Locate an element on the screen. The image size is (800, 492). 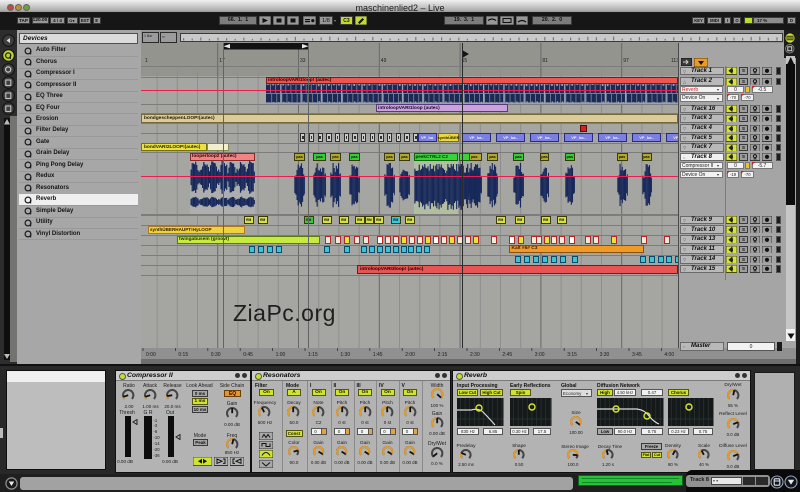
svg-text: 0:00 is located at coordinates (151, 355).